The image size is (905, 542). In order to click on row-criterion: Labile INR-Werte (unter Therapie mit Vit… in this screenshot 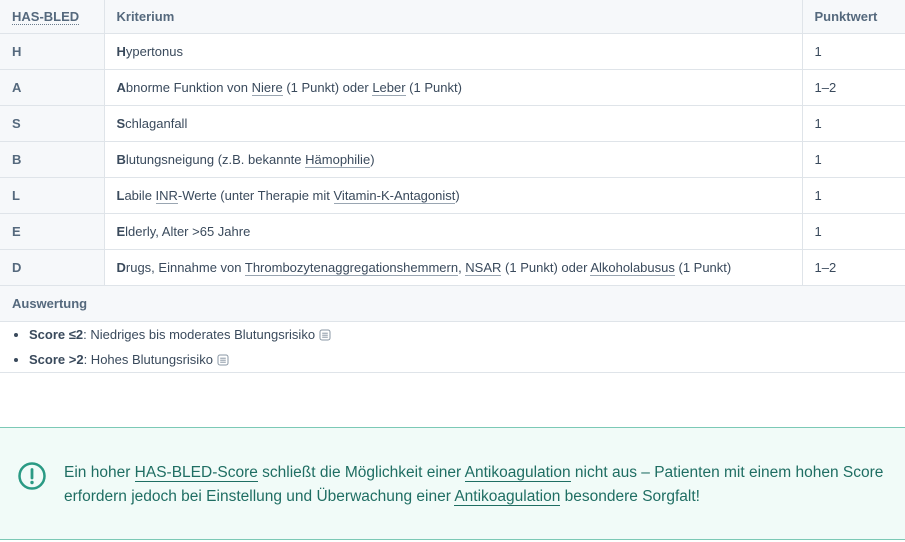, I will do `click(453, 195)`.